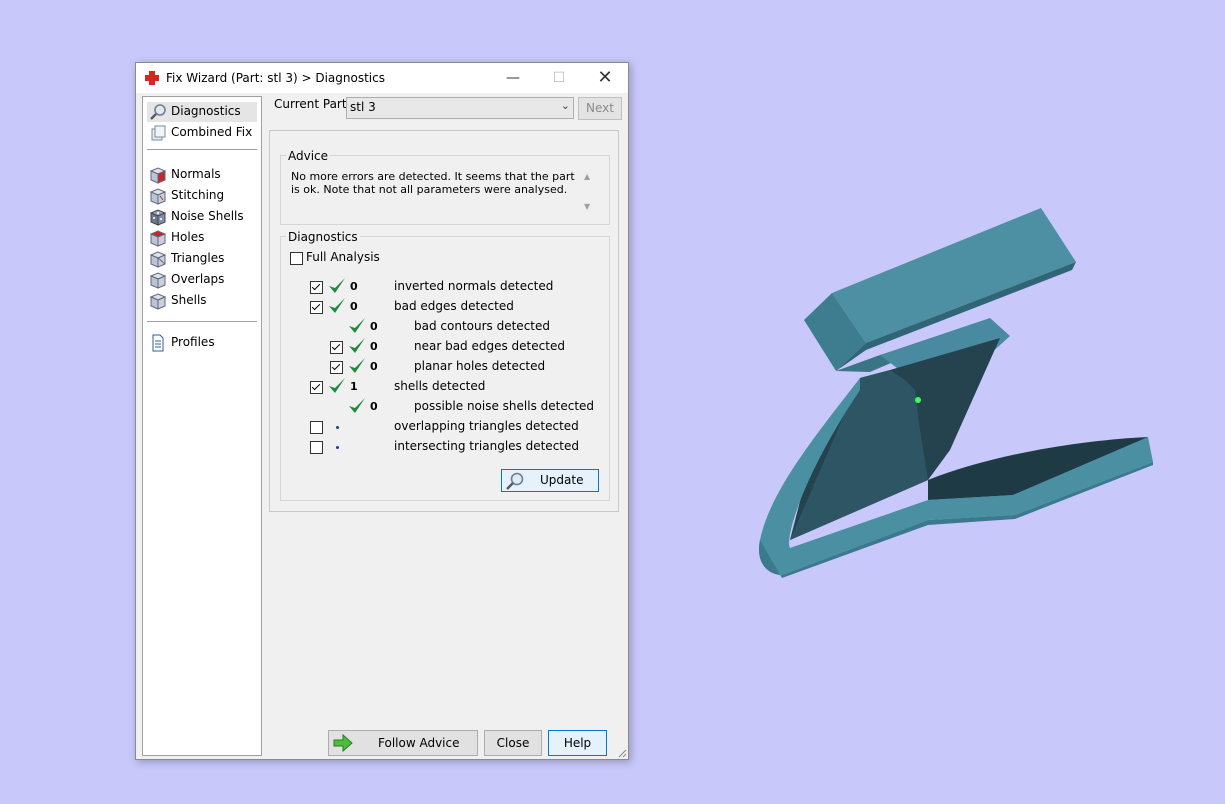 This screenshot has width=1225, height=804. I want to click on help-button: Help, so click(577, 743).